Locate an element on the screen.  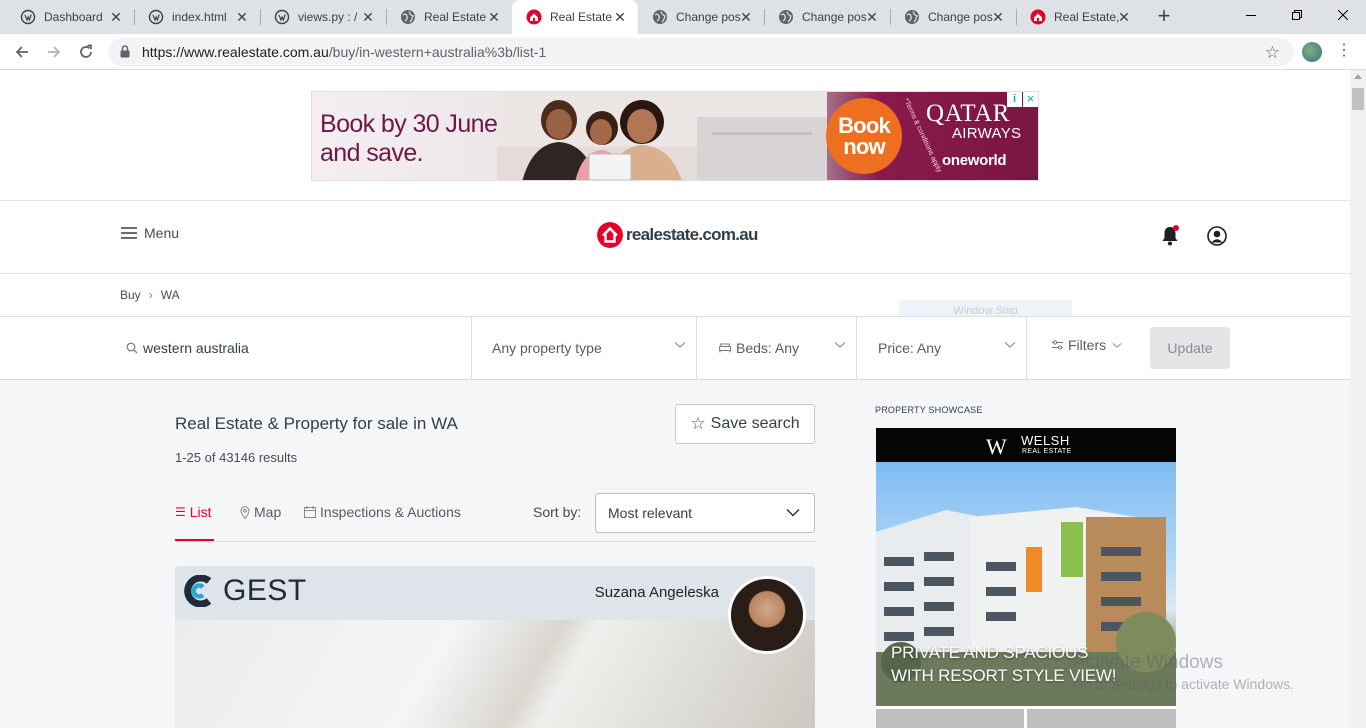
agency-logo: GEST is located at coordinates (261, 591).